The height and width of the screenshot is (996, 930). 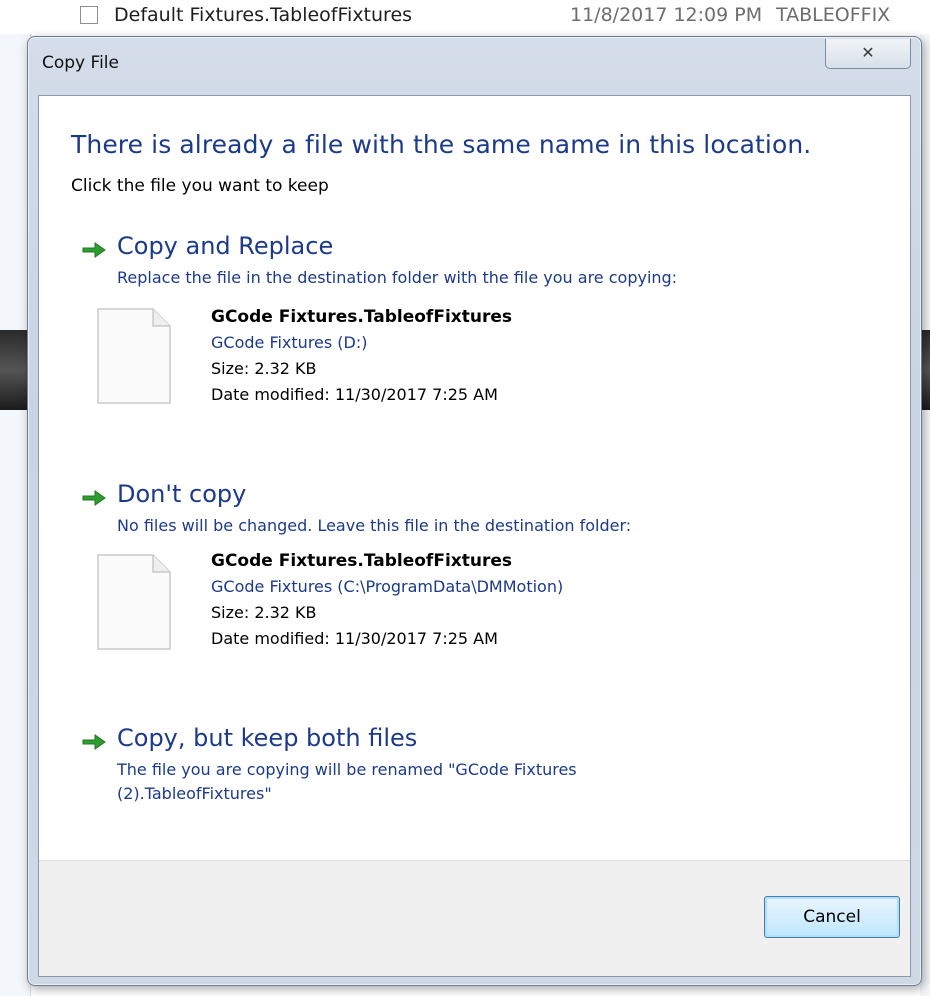 What do you see at coordinates (832, 917) in the screenshot?
I see `cancel-button: Cancel` at bounding box center [832, 917].